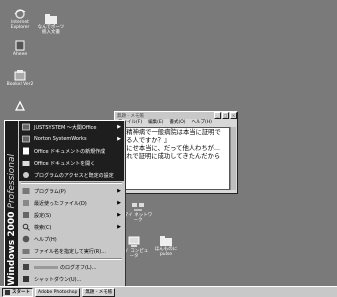 The width and height of the screenshot is (337, 297). I want to click on menu-item-justsystem: JUSTSYSTEM ～大関Office ▶, so click(71, 127).